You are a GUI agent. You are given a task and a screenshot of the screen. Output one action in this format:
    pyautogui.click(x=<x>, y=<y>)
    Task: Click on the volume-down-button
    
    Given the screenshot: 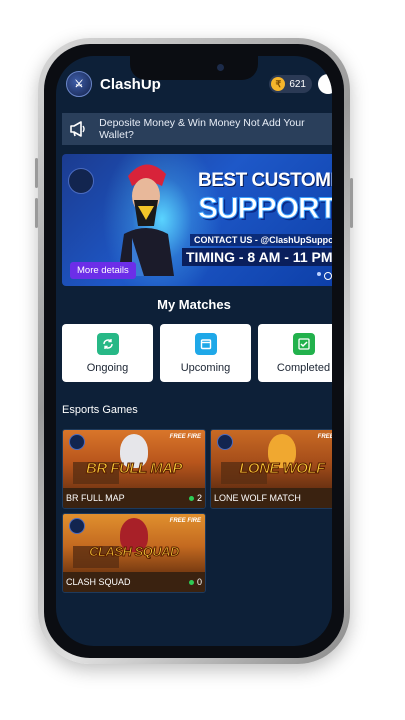 What is the action you would take?
    pyautogui.click(x=36, y=213)
    